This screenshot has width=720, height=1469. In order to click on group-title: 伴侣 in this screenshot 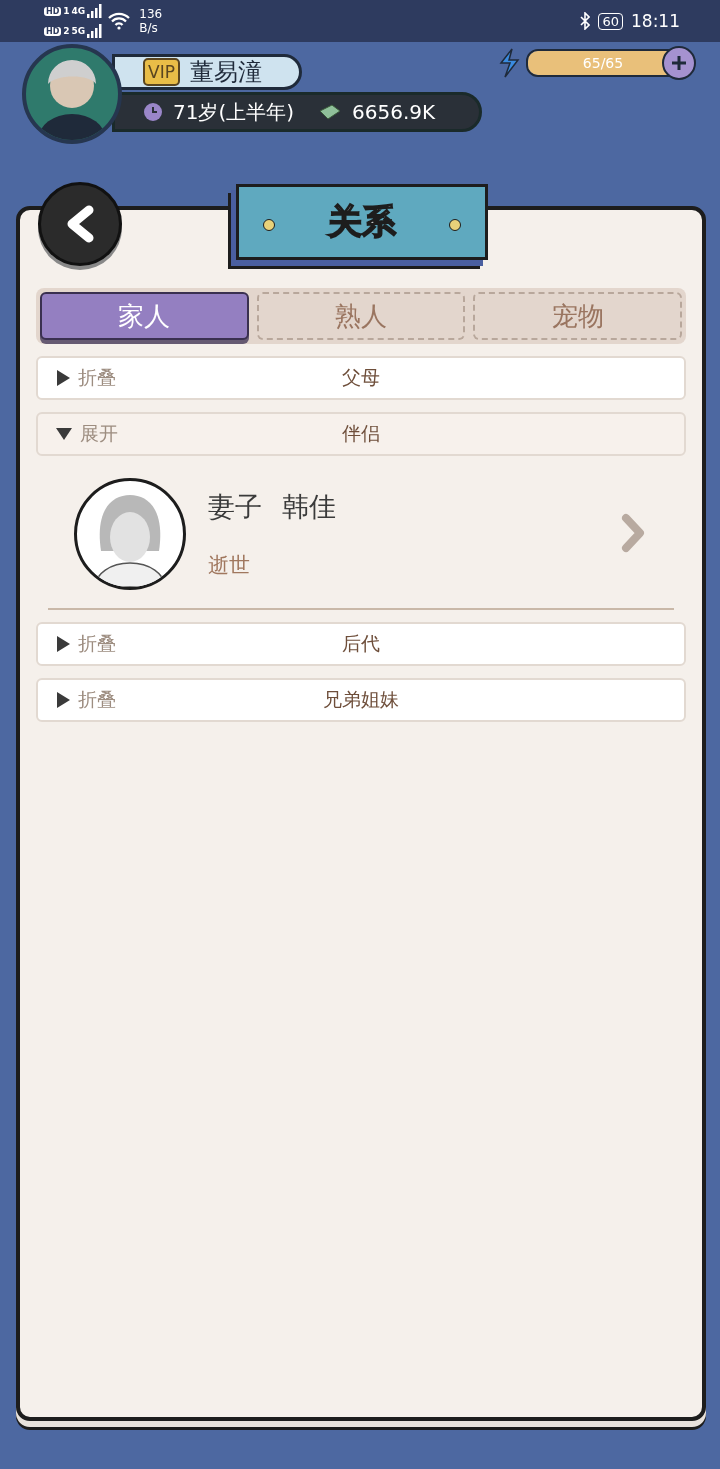, I will do `click(361, 433)`.